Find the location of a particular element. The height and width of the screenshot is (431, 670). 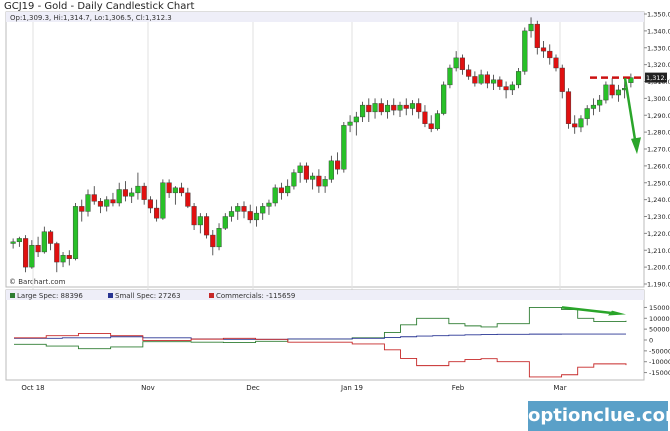

price-tick-label: 1,290.0 is located at coordinates (658, 116).